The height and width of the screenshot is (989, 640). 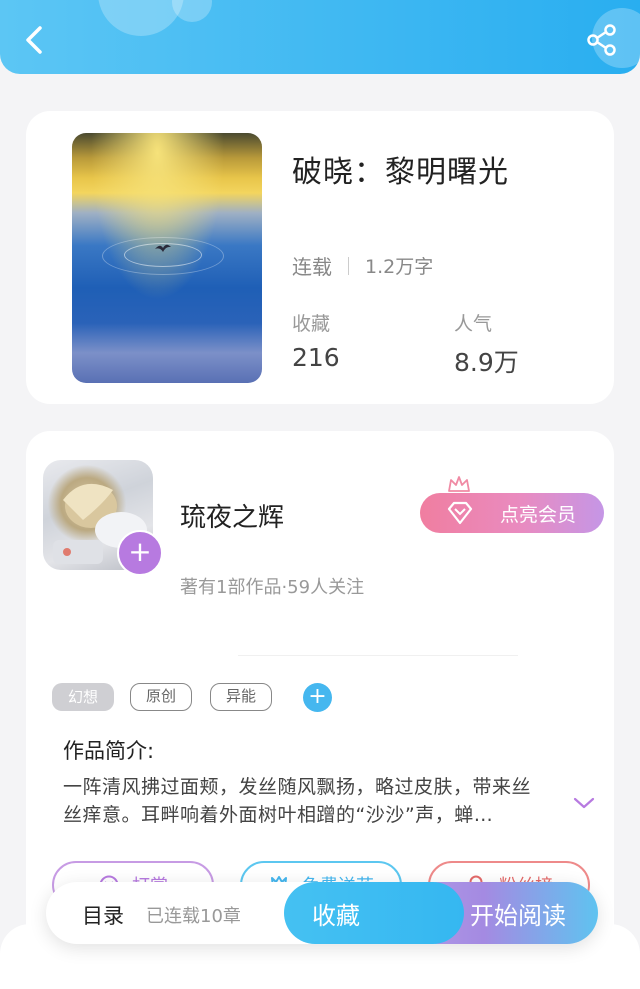 What do you see at coordinates (272, 587) in the screenshot?
I see `author-meta: 著有1部作品·59人关注` at bounding box center [272, 587].